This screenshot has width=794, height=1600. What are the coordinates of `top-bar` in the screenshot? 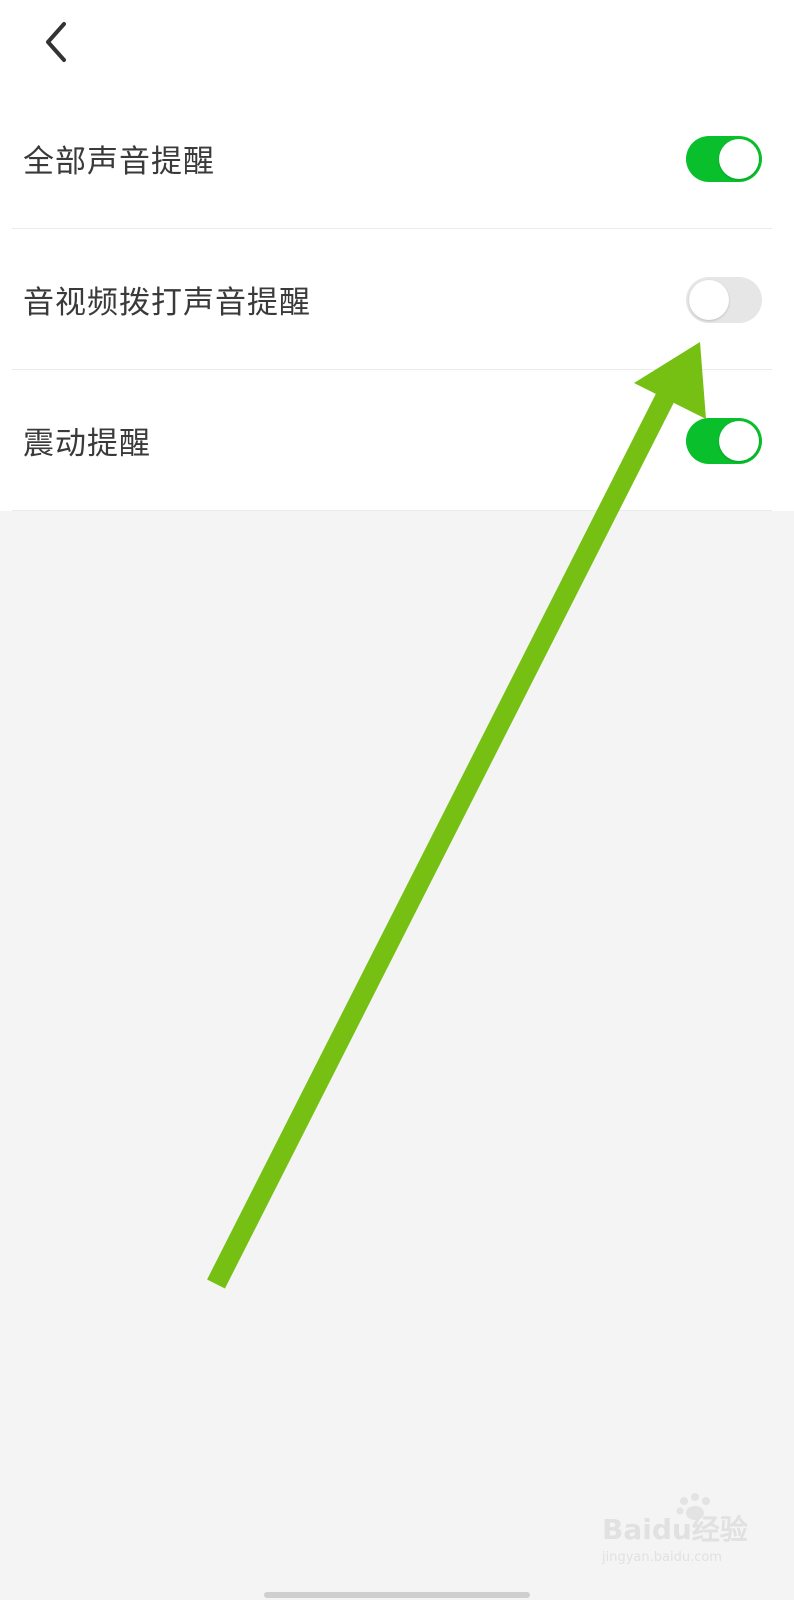 It's located at (397, 44).